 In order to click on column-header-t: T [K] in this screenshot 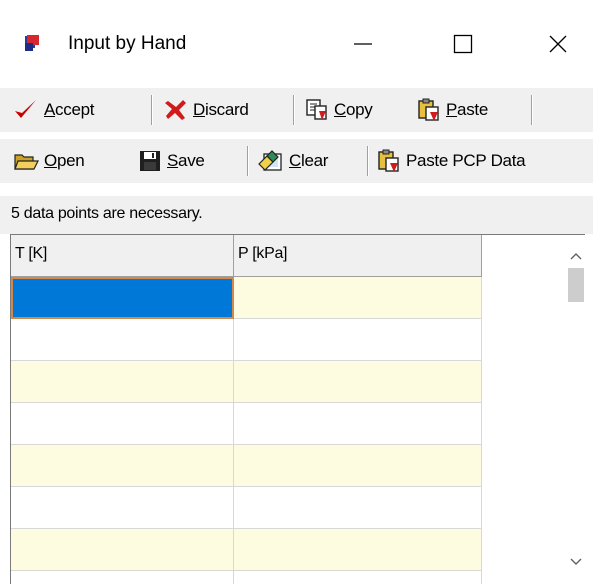, I will do `click(122, 256)`.